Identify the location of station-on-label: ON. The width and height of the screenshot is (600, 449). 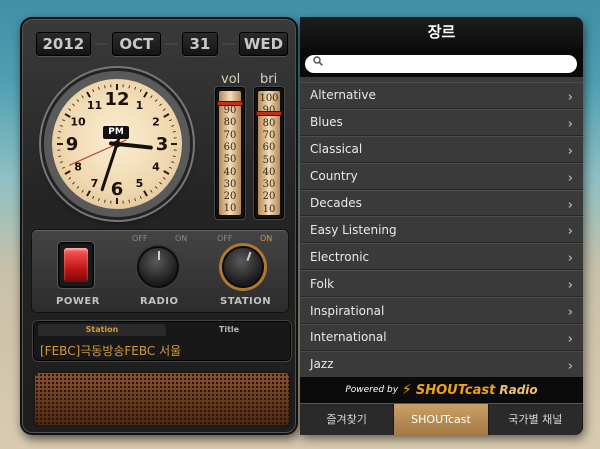
(266, 238).